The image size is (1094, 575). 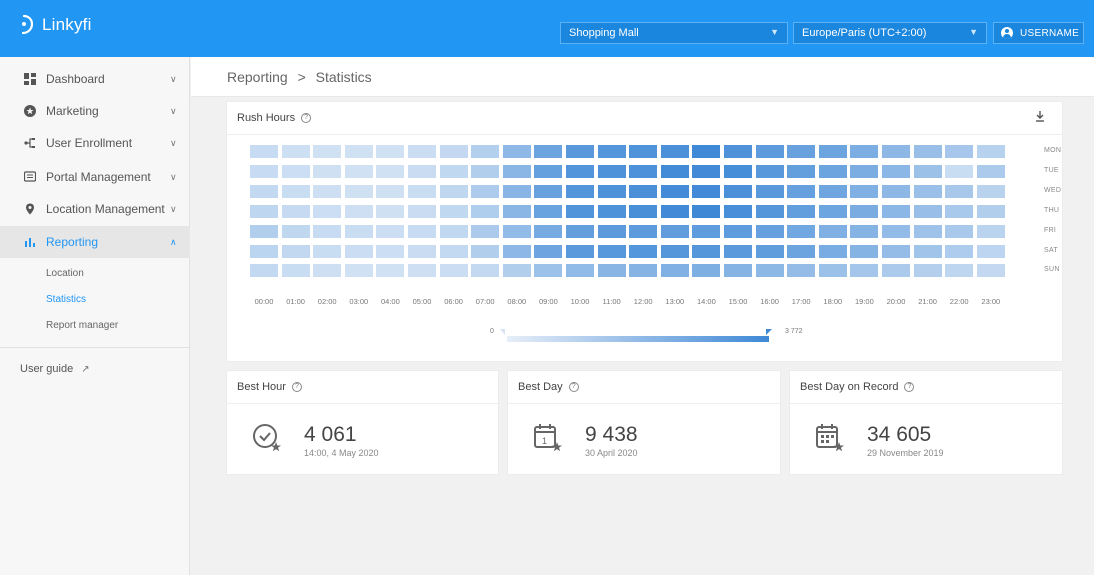 I want to click on user-guide-link: User guide ↗, so click(x=55, y=369).